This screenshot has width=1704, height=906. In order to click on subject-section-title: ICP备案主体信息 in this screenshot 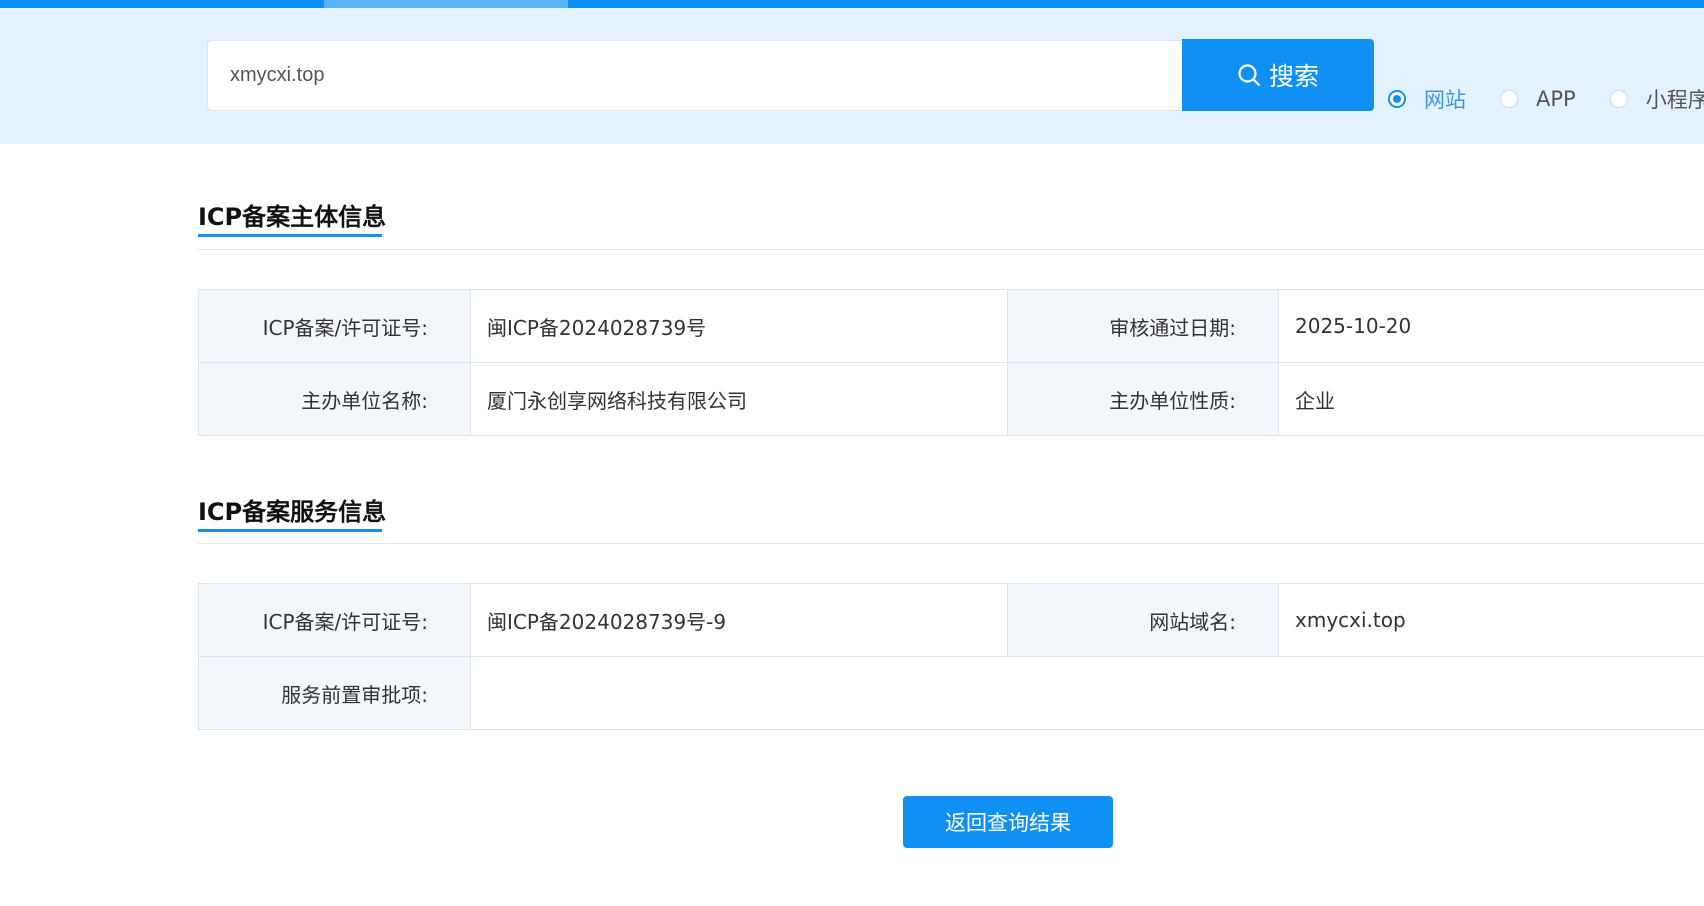, I will do `click(292, 217)`.